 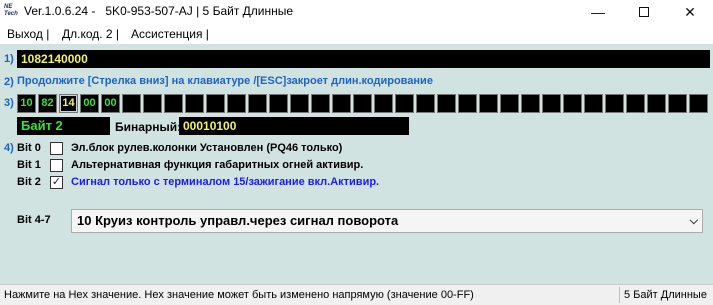 What do you see at coordinates (9, 103) in the screenshot?
I see `row-number-3: 3)` at bounding box center [9, 103].